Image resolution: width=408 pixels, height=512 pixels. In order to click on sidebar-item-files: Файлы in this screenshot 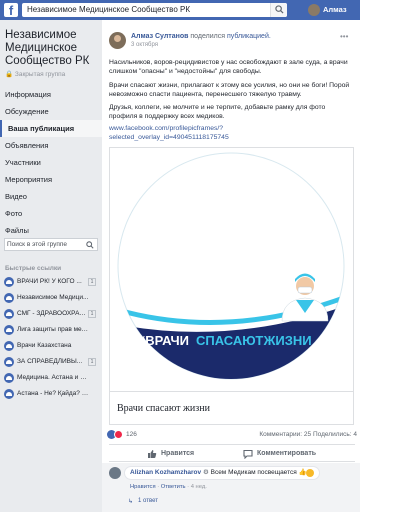, I will do `click(51, 230)`.